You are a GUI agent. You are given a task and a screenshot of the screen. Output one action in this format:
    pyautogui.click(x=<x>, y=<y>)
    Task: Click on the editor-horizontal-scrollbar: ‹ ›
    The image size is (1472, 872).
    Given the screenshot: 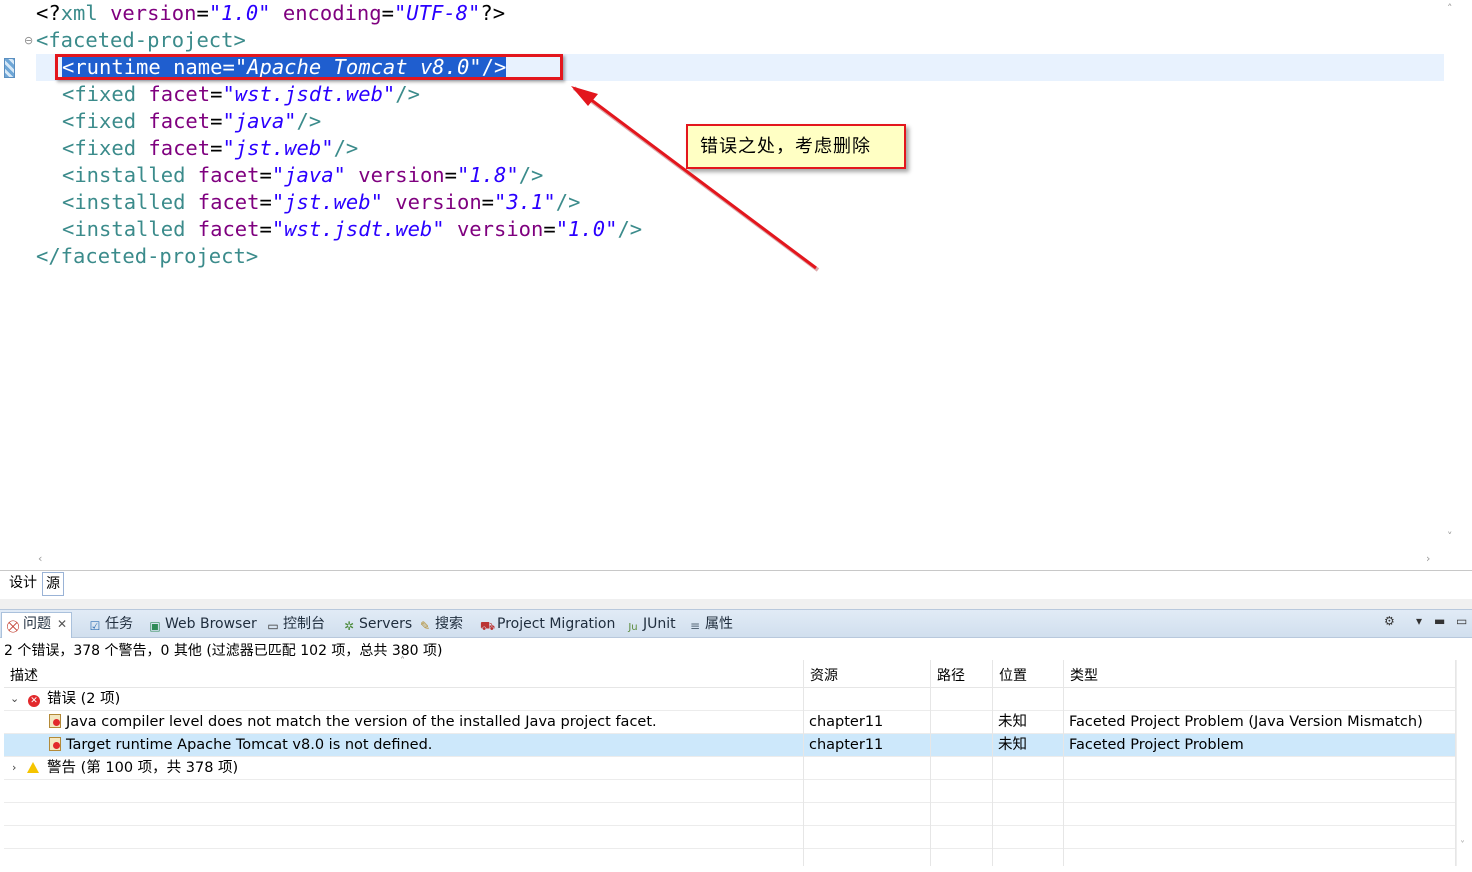 What is the action you would take?
    pyautogui.click(x=740, y=560)
    